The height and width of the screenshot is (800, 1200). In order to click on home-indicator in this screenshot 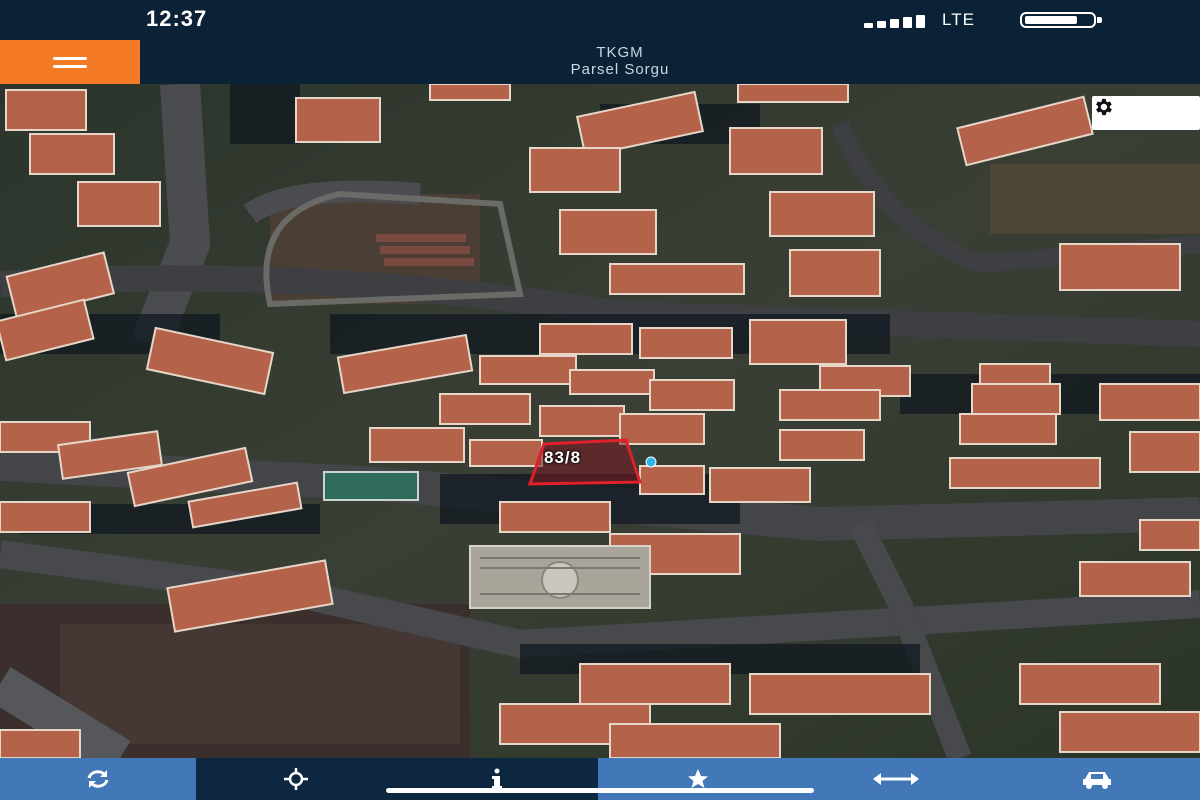, I will do `click(600, 790)`.